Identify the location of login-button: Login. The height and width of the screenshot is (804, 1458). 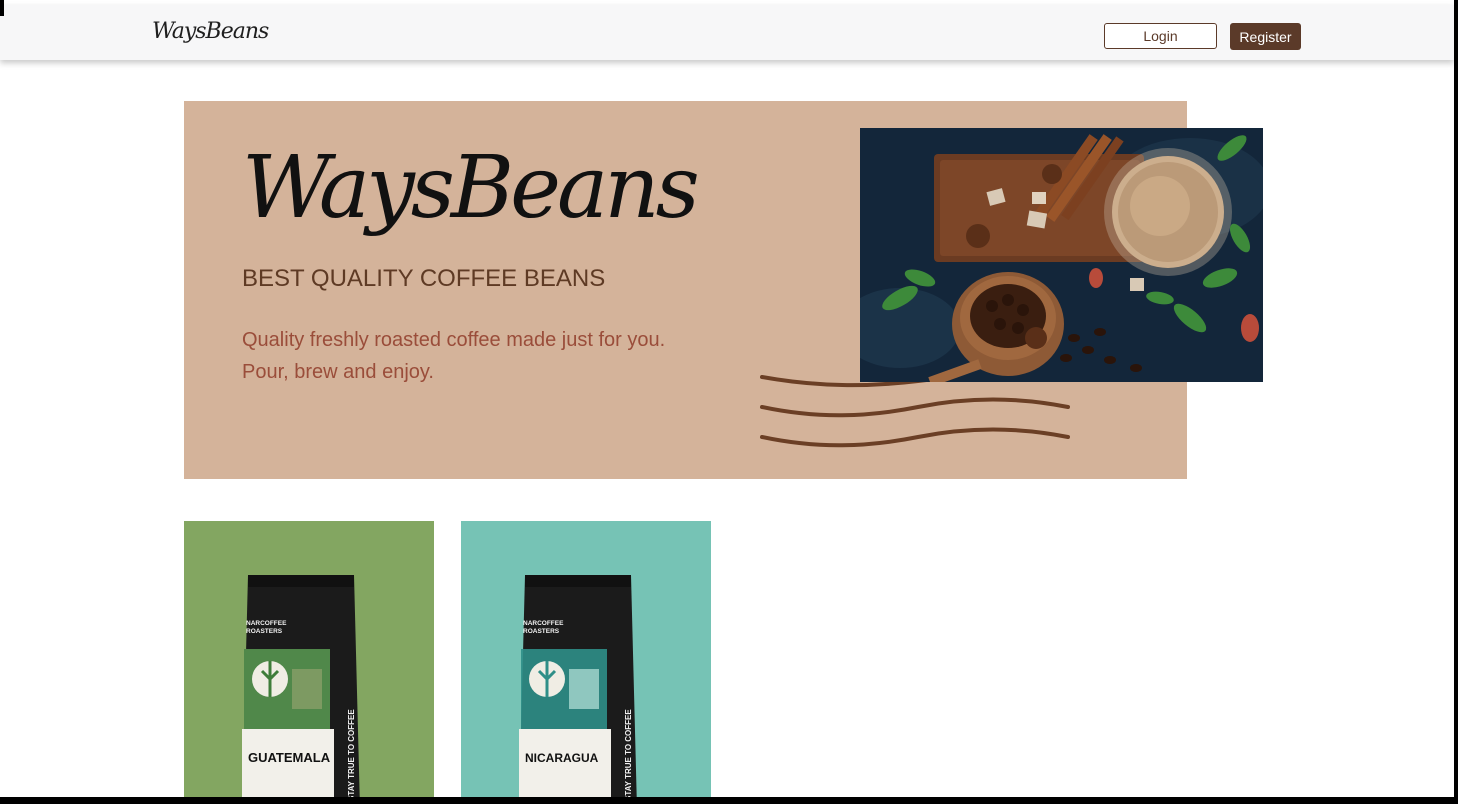
(1160, 36).